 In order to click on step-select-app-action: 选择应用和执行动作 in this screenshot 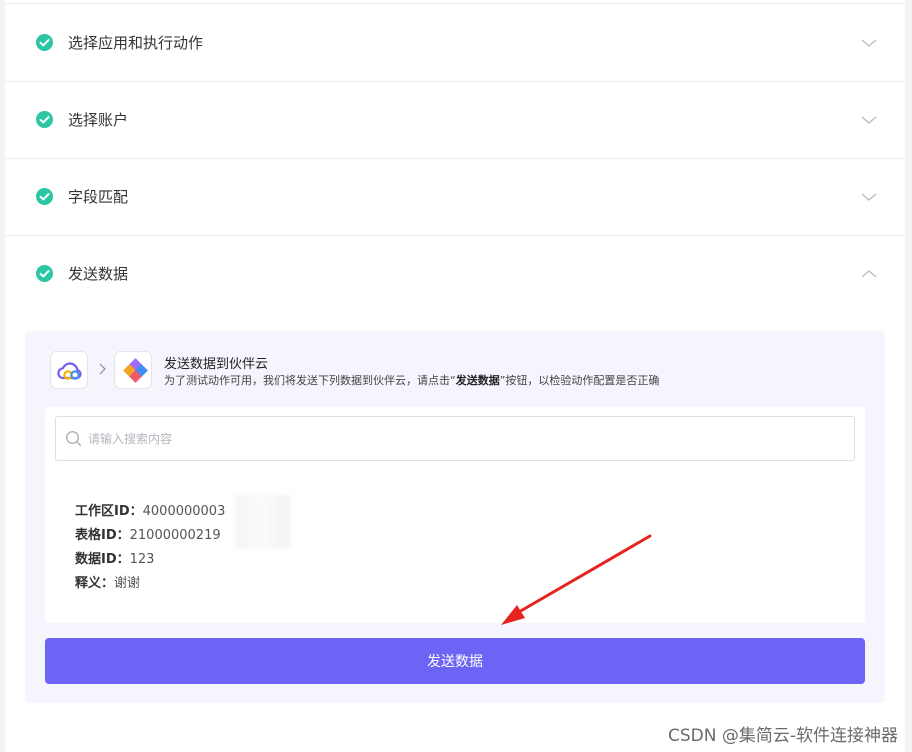, I will do `click(455, 43)`.